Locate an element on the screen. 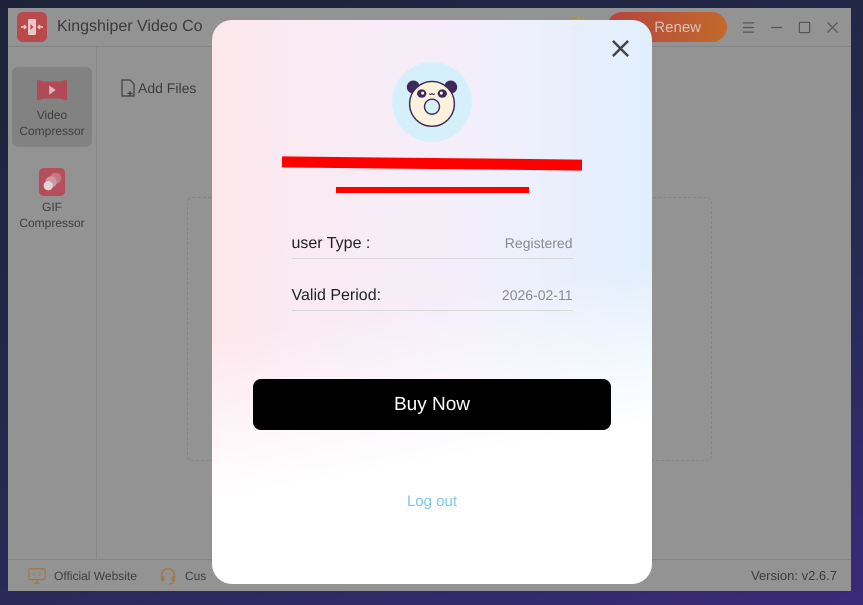  window-title: Kingshiper Video Co is located at coordinates (130, 27).